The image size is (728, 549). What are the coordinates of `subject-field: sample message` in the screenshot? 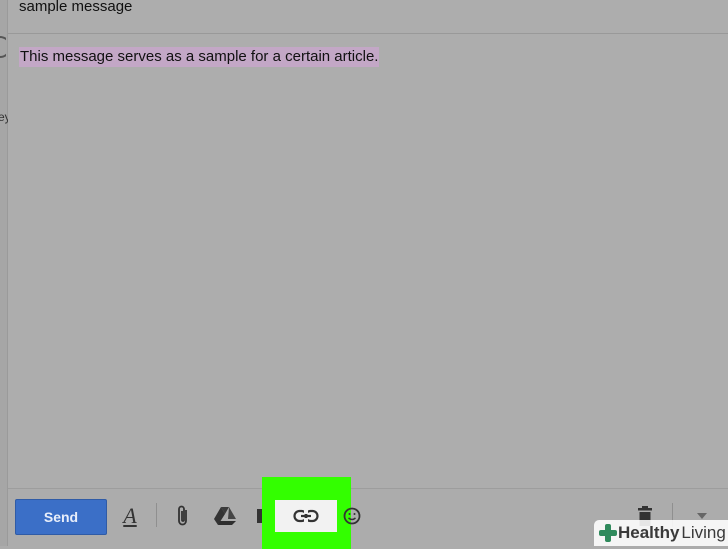 It's located at (75, 7).